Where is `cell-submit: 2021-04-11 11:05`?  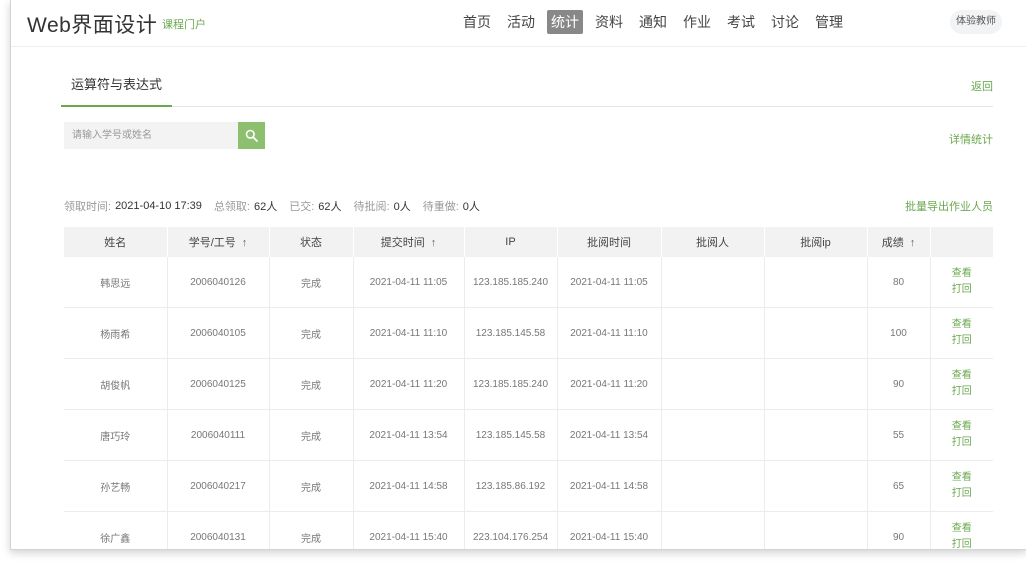 cell-submit: 2021-04-11 11:05 is located at coordinates (409, 282).